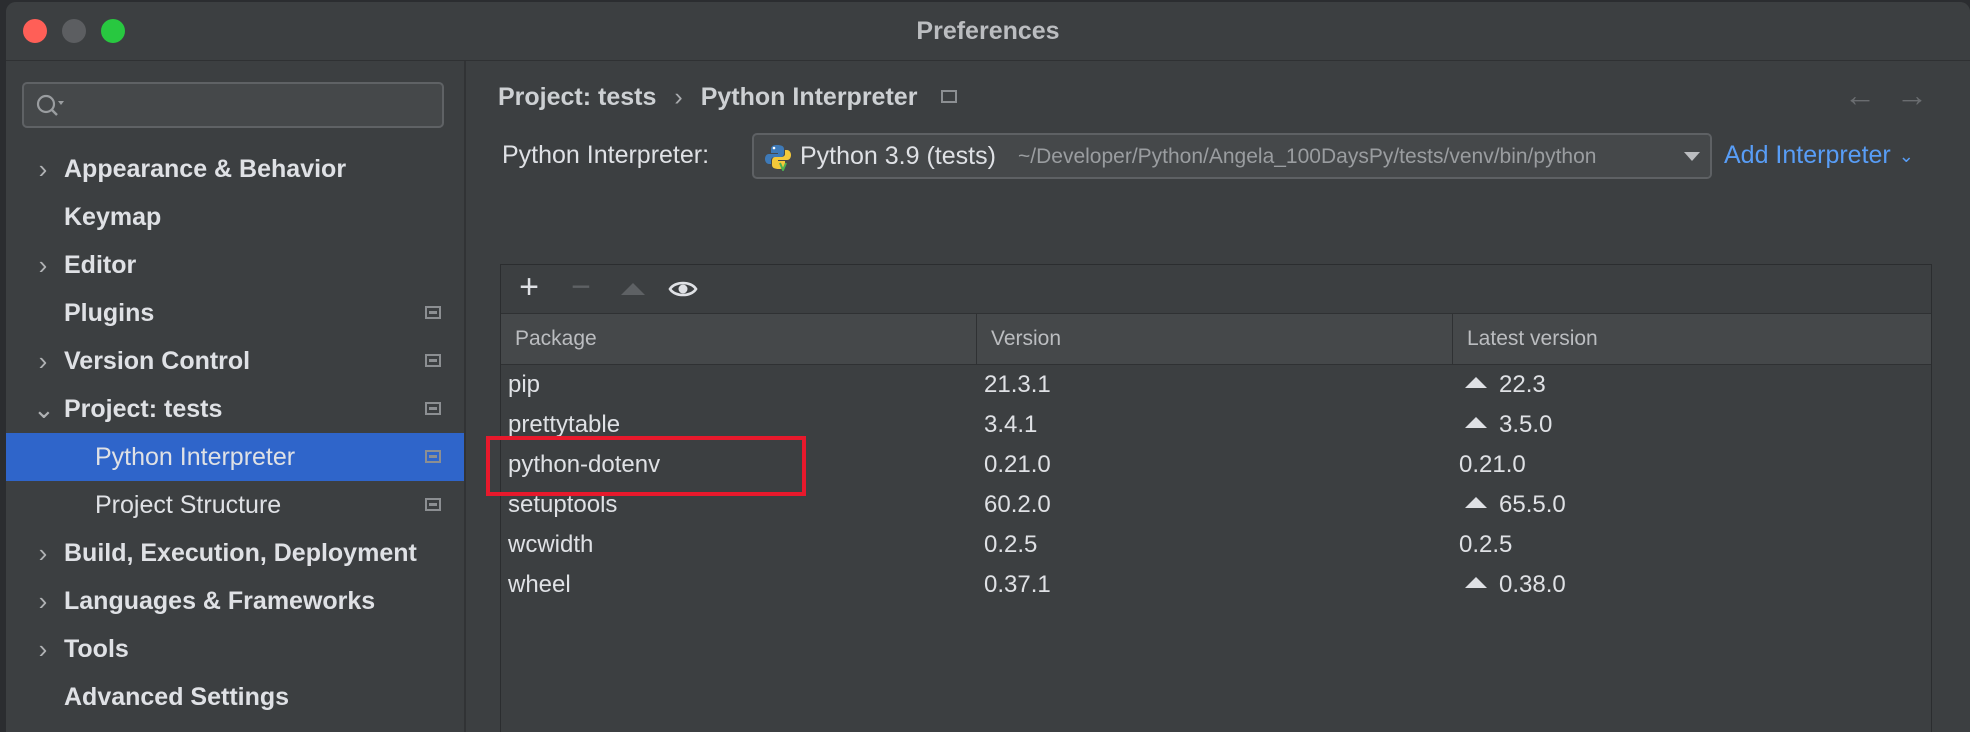 Image resolution: width=1970 pixels, height=732 pixels. Describe the element at coordinates (1860, 95) in the screenshot. I see `back-arrow-icon: ←` at that location.